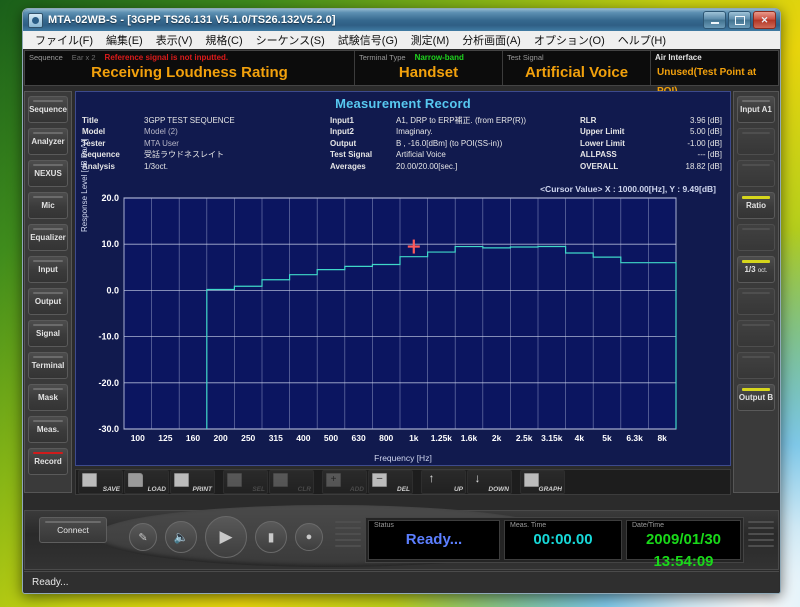  Describe the element at coordinates (174, 40) in the screenshot. I see `menu-item-view: 表示(V)` at that location.